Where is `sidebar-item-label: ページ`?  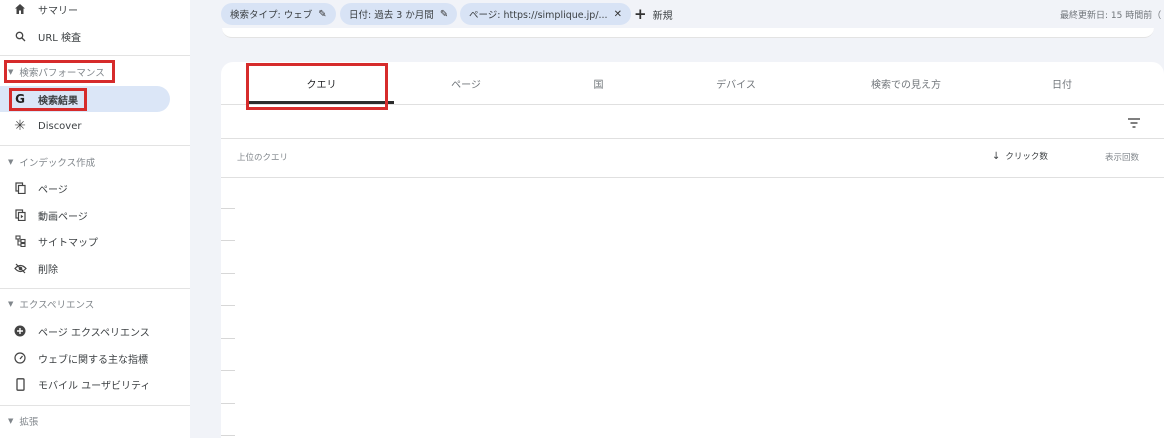 sidebar-item-label: ページ is located at coordinates (53, 190).